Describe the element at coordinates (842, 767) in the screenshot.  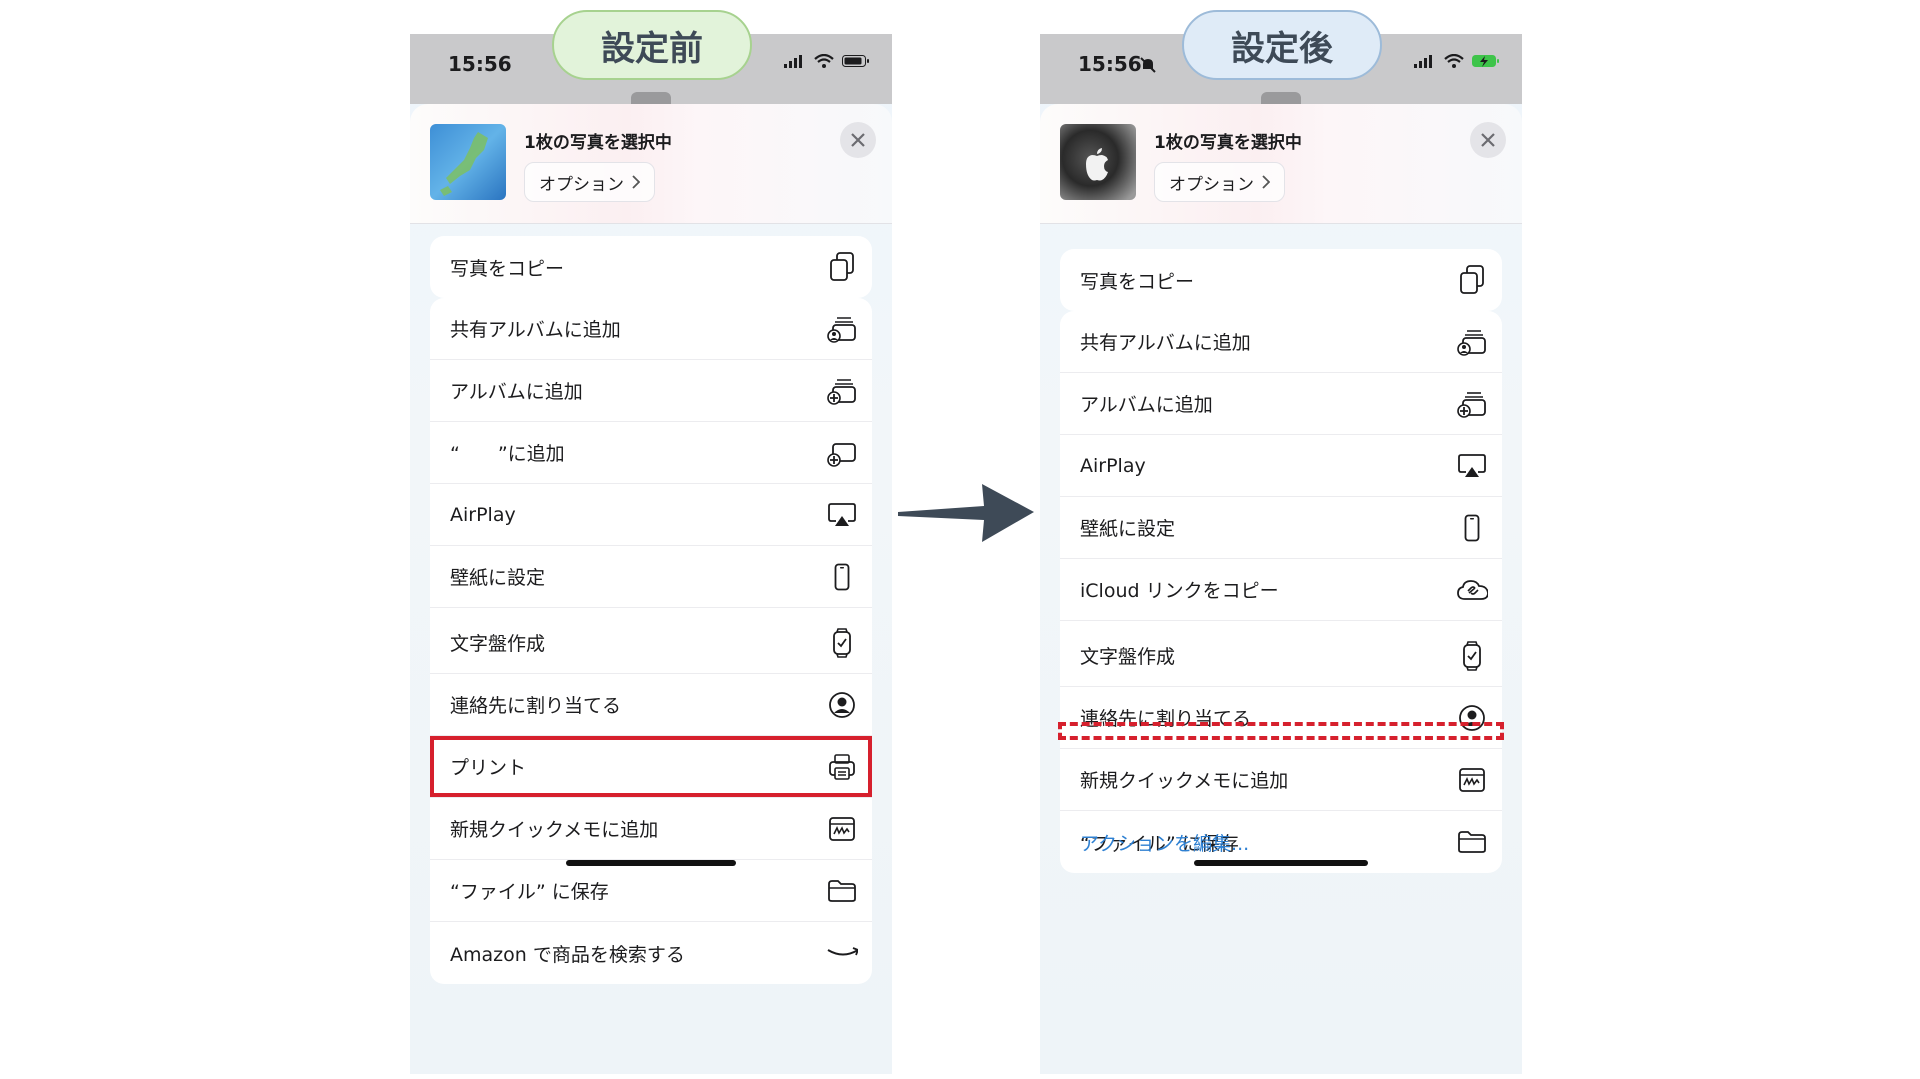
I see `printer-icon` at that location.